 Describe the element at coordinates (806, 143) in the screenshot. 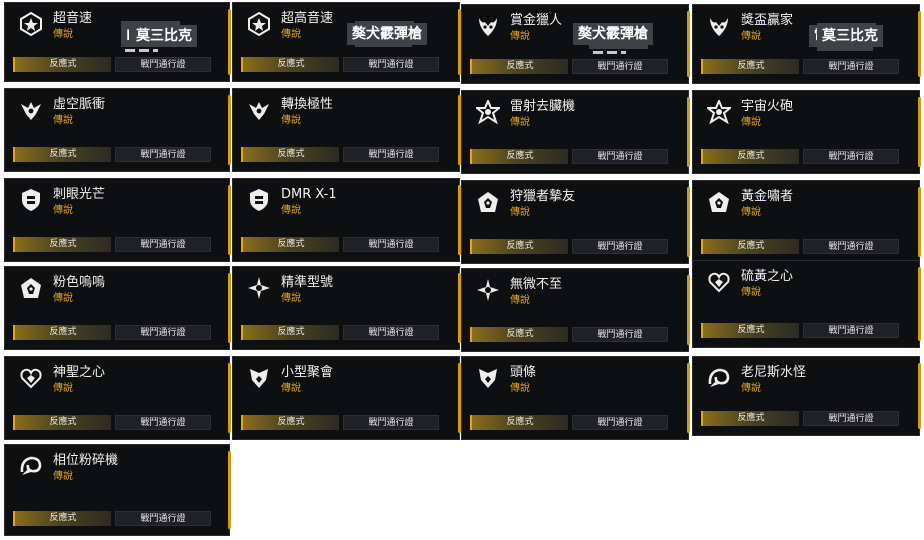

I see `skin-card: 黃金嘯者 傳說 P2020 反應式 戰鬥通行證` at that location.